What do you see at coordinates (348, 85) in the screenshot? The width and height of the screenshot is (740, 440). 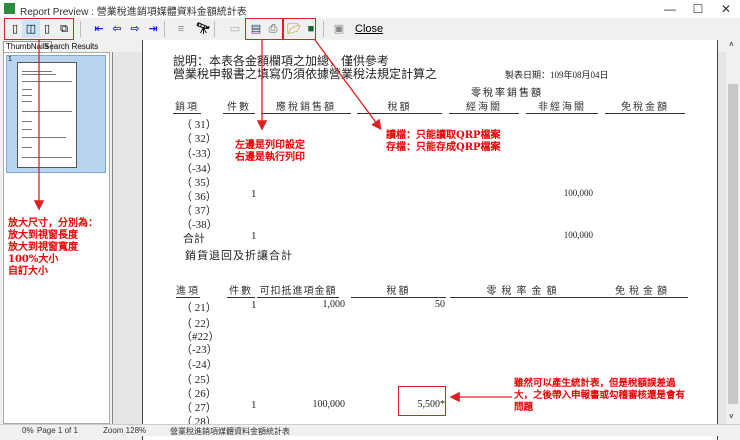 I see `arrow-file` at bounding box center [348, 85].